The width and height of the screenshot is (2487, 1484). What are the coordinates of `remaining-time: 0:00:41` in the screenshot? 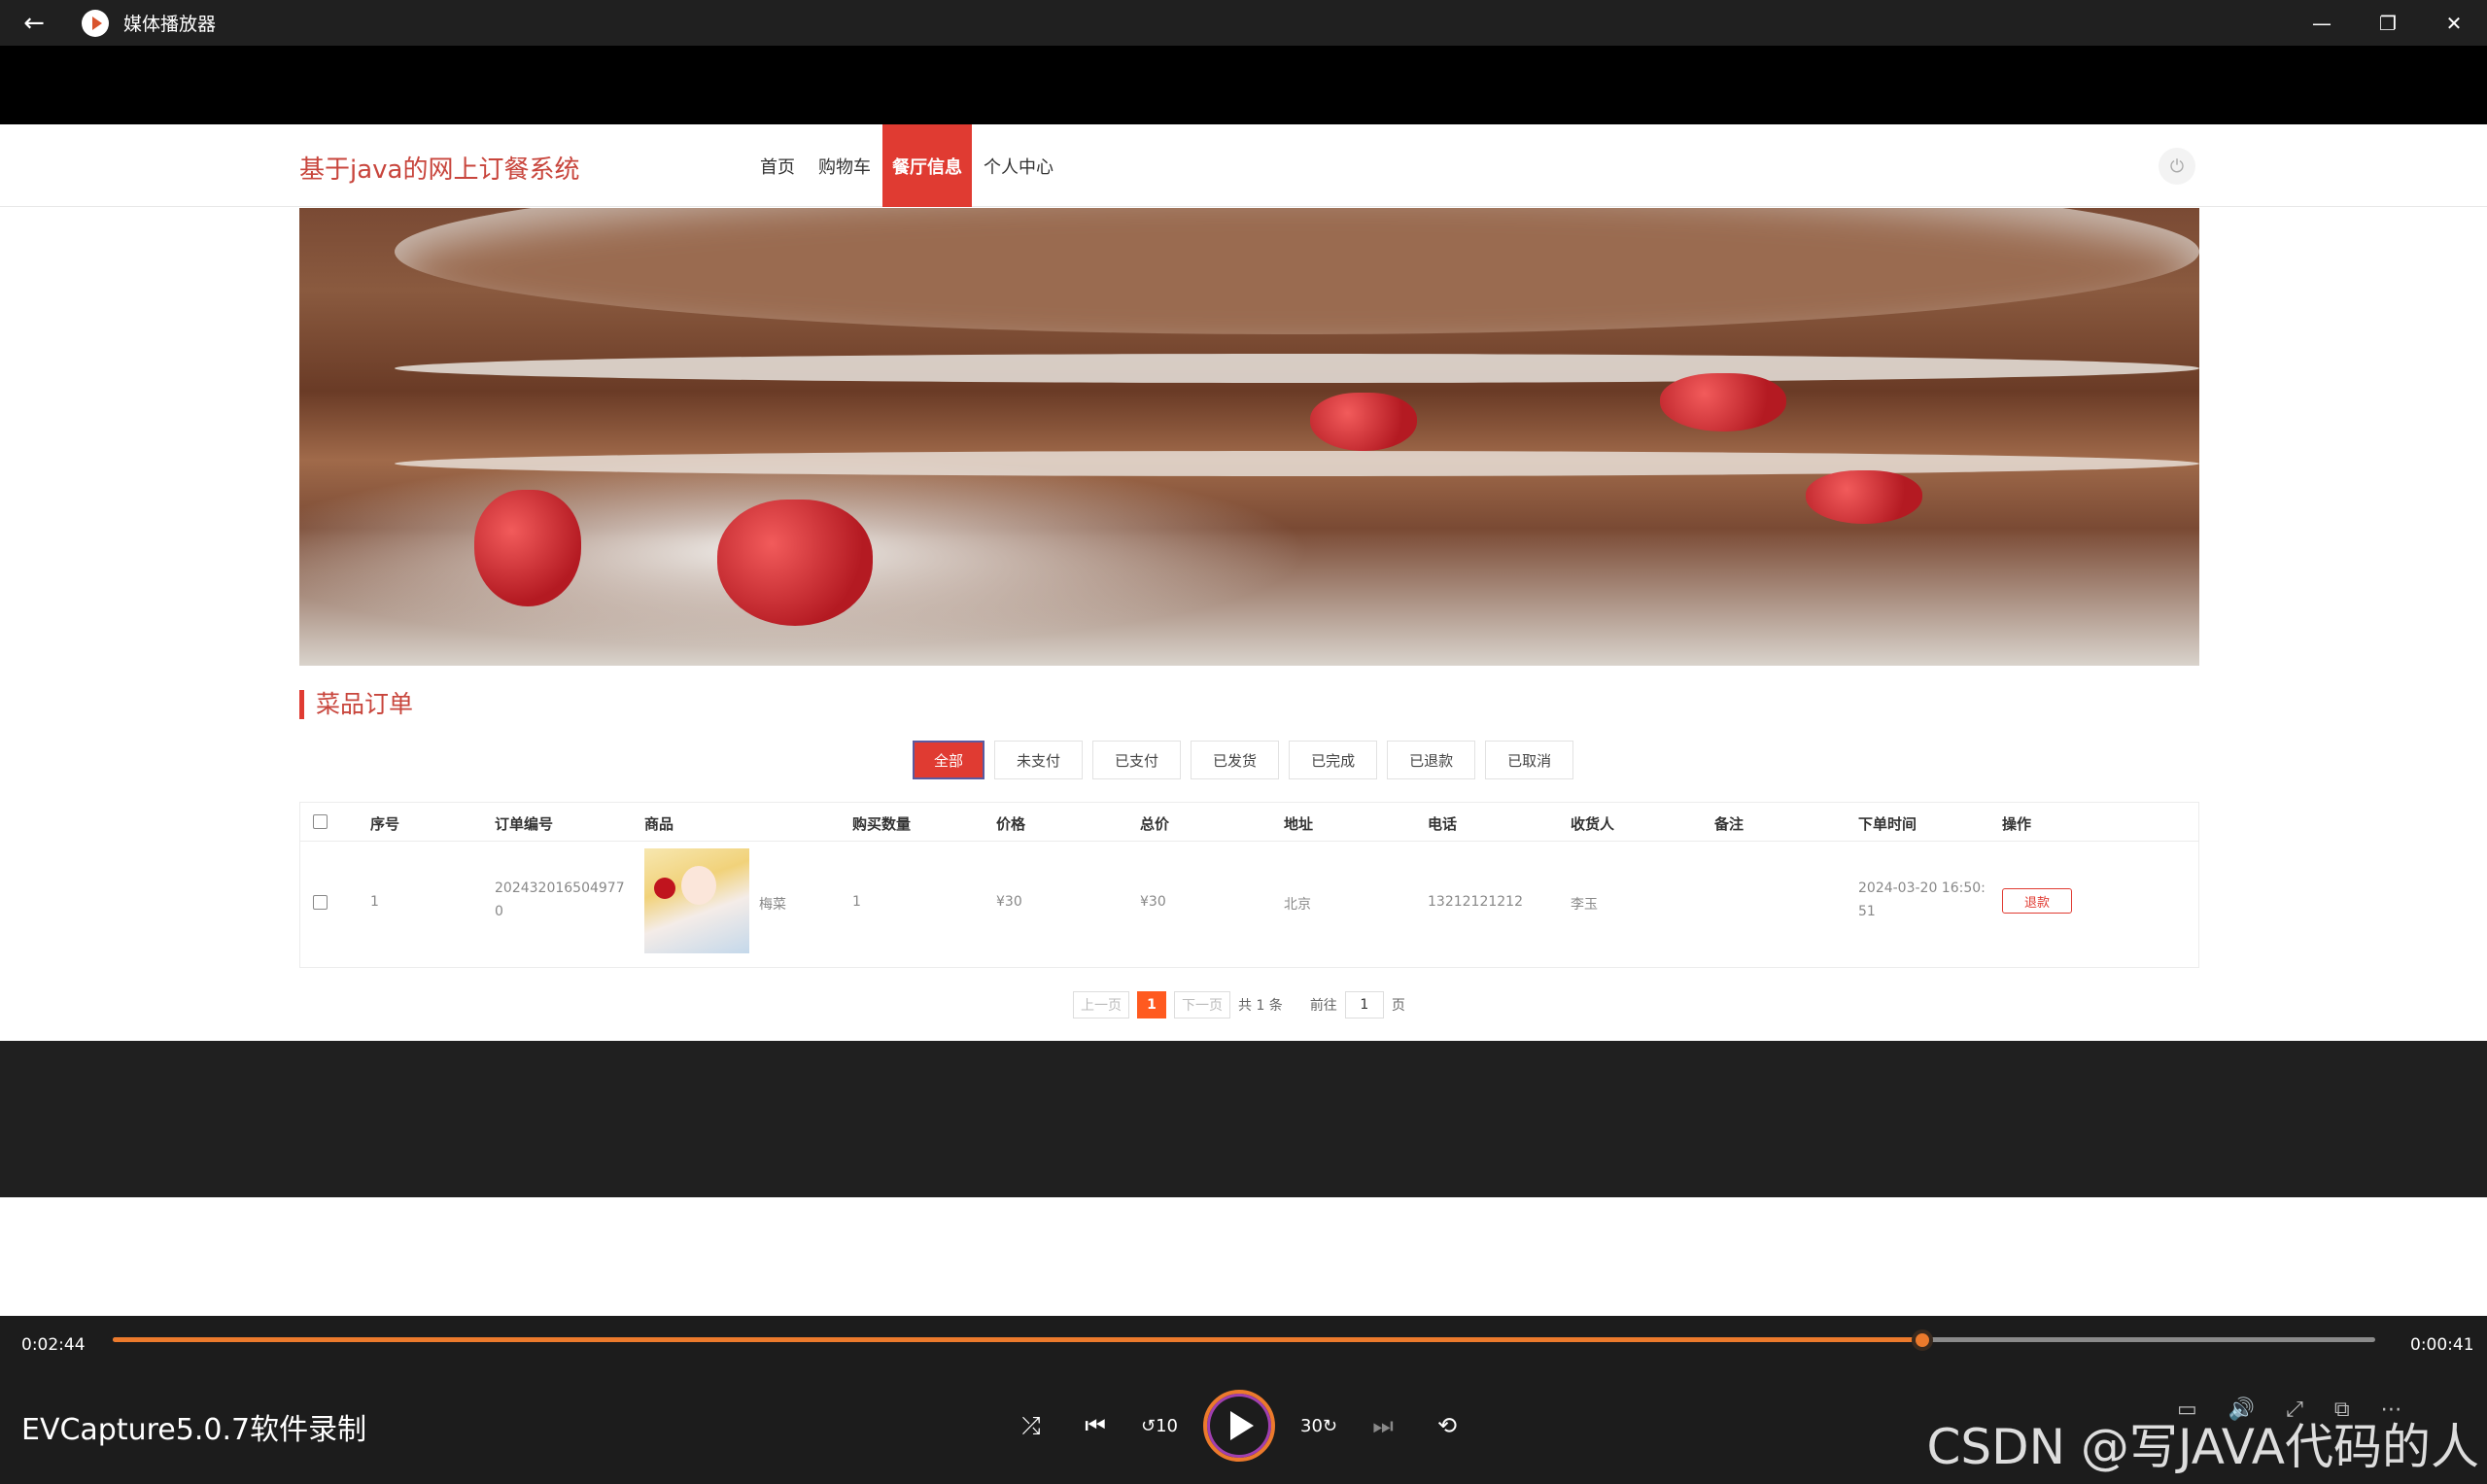 It's located at (2442, 1345).